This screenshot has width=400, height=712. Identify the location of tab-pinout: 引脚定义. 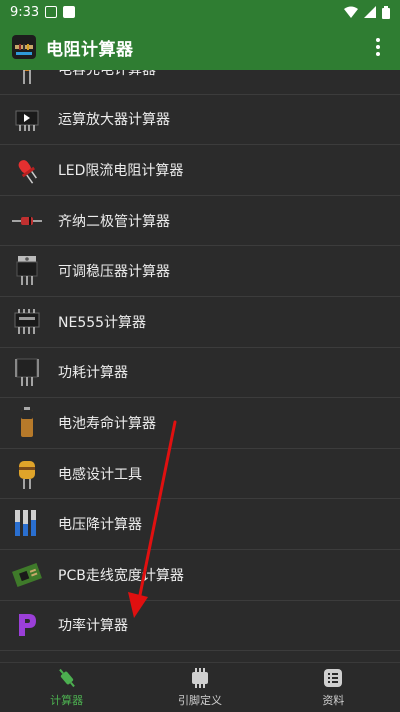
(199, 687).